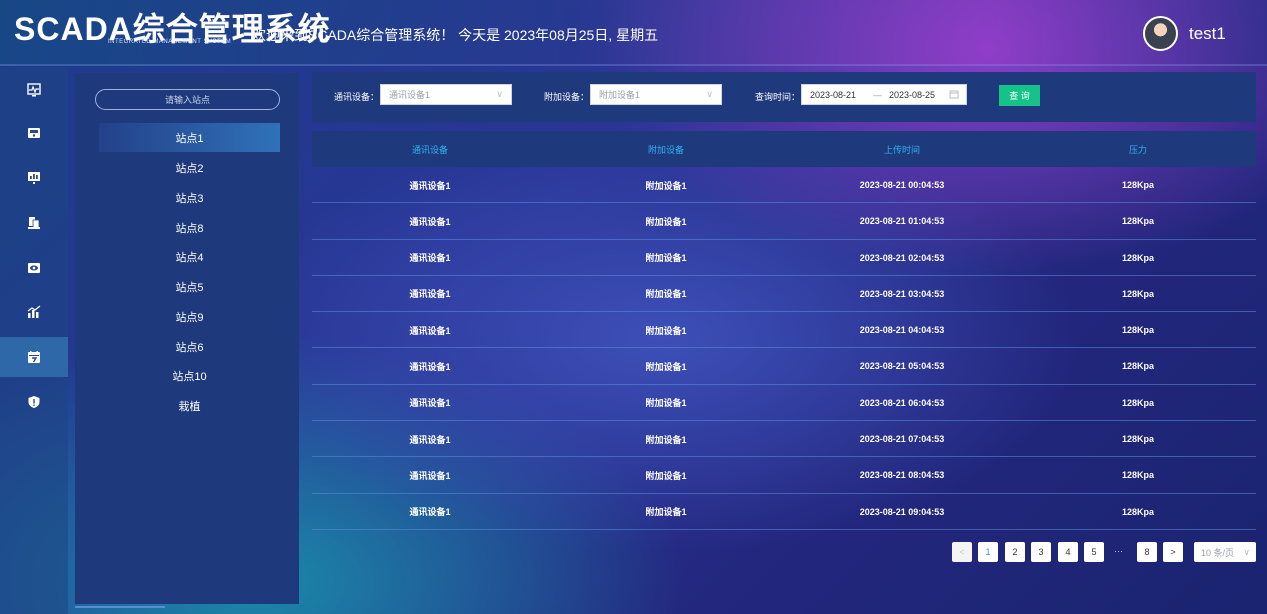  I want to click on station-item: 站点6, so click(189, 346).